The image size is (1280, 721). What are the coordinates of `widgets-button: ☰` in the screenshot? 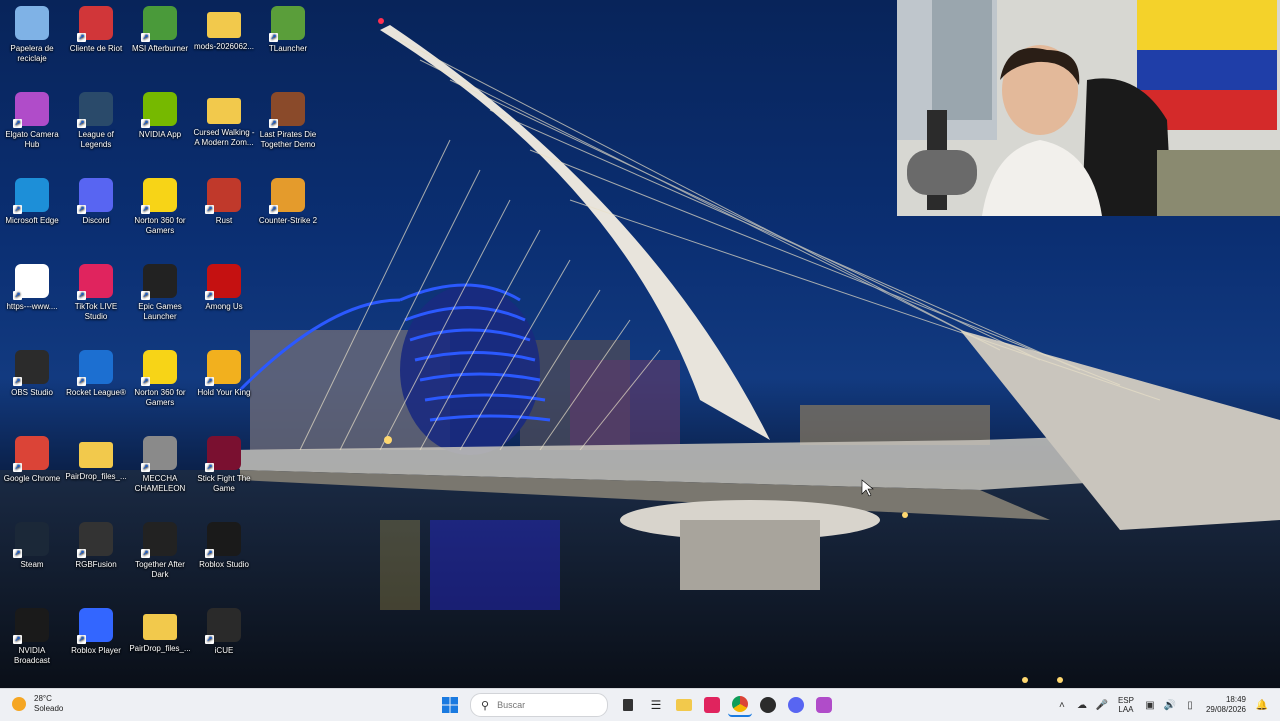 It's located at (656, 705).